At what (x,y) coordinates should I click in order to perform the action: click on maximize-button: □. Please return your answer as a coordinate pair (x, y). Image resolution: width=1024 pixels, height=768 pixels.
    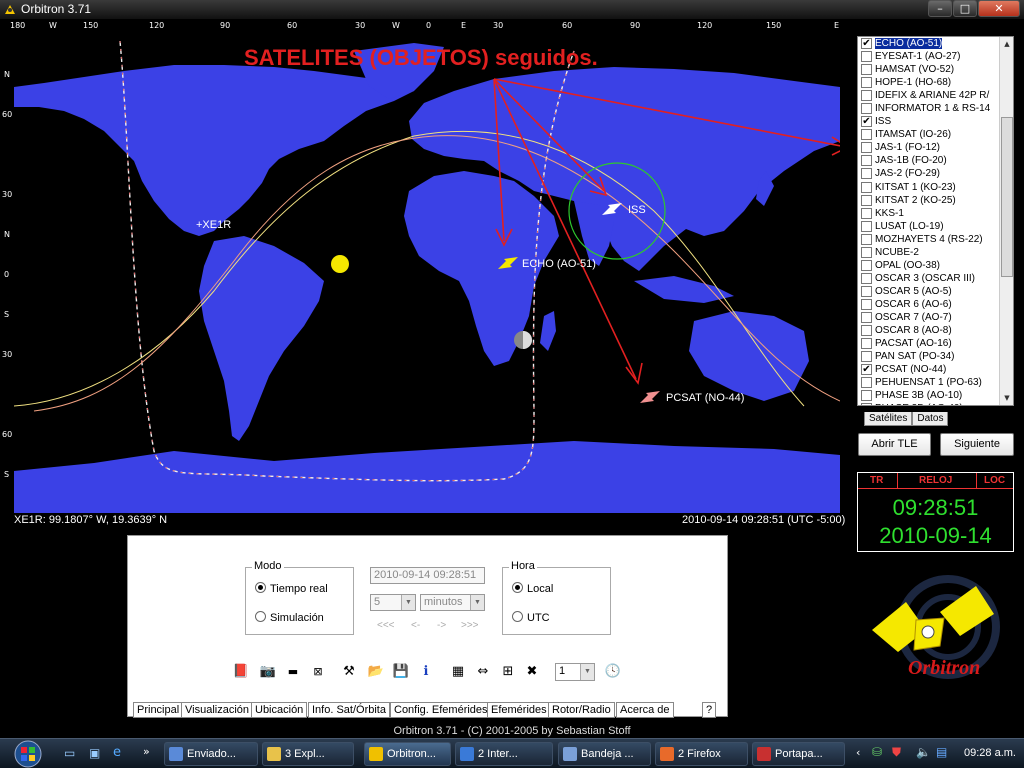
    Looking at the image, I should click on (965, 8).